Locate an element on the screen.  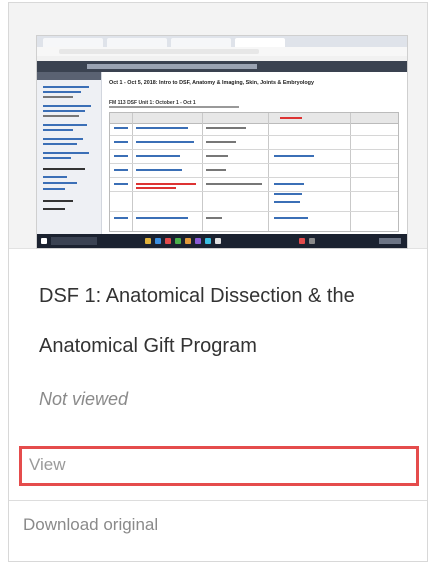
thumbnail-schedule-table is located at coordinates (254, 172).